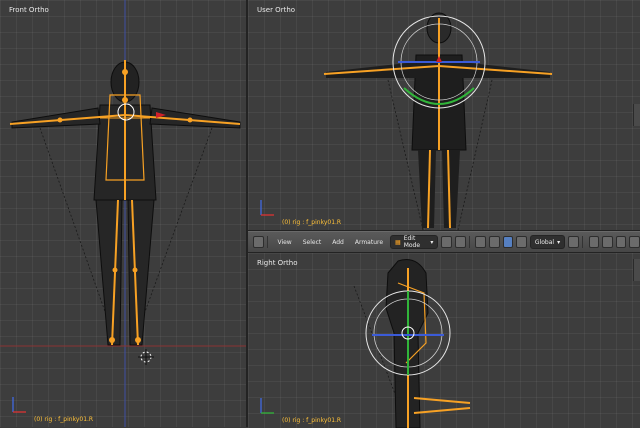  What do you see at coordinates (258, 242) in the screenshot?
I see `editor-type-icon` at bounding box center [258, 242].